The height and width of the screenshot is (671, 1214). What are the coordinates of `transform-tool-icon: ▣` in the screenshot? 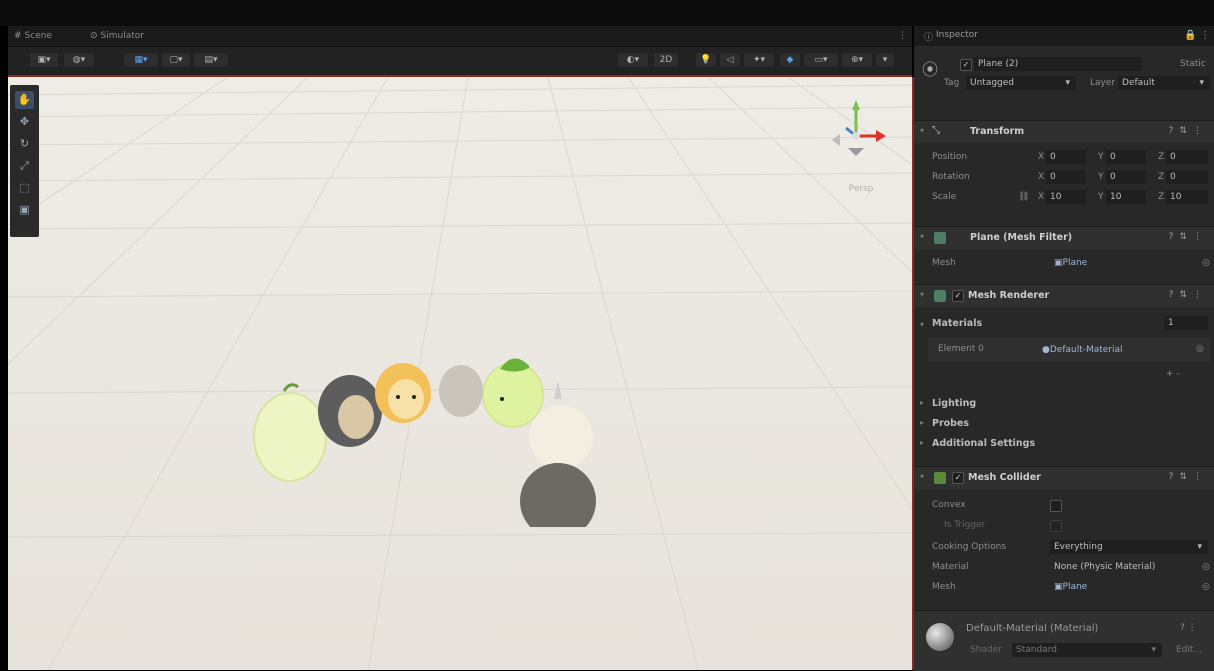 It's located at (24, 210).